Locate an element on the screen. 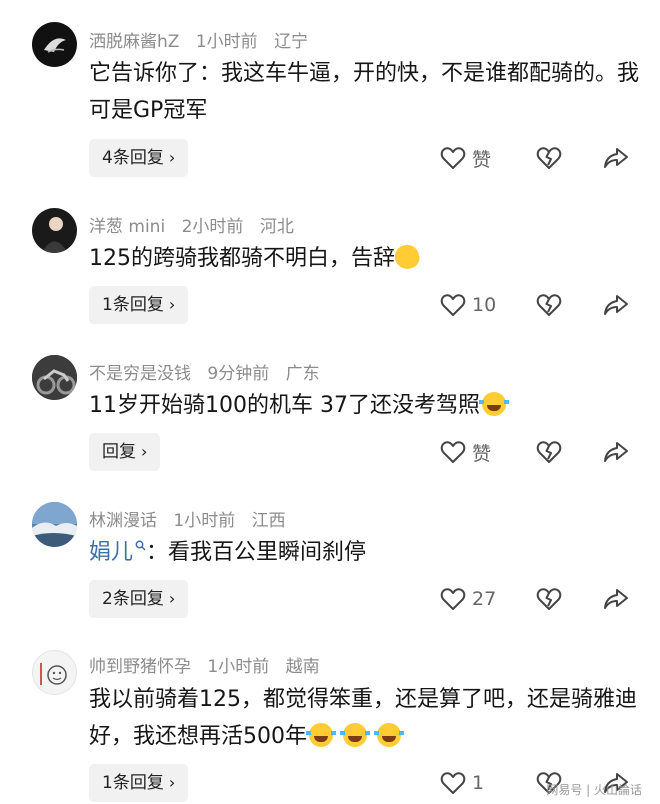 The image size is (660, 804). like-button: 1 is located at coordinates (462, 783).